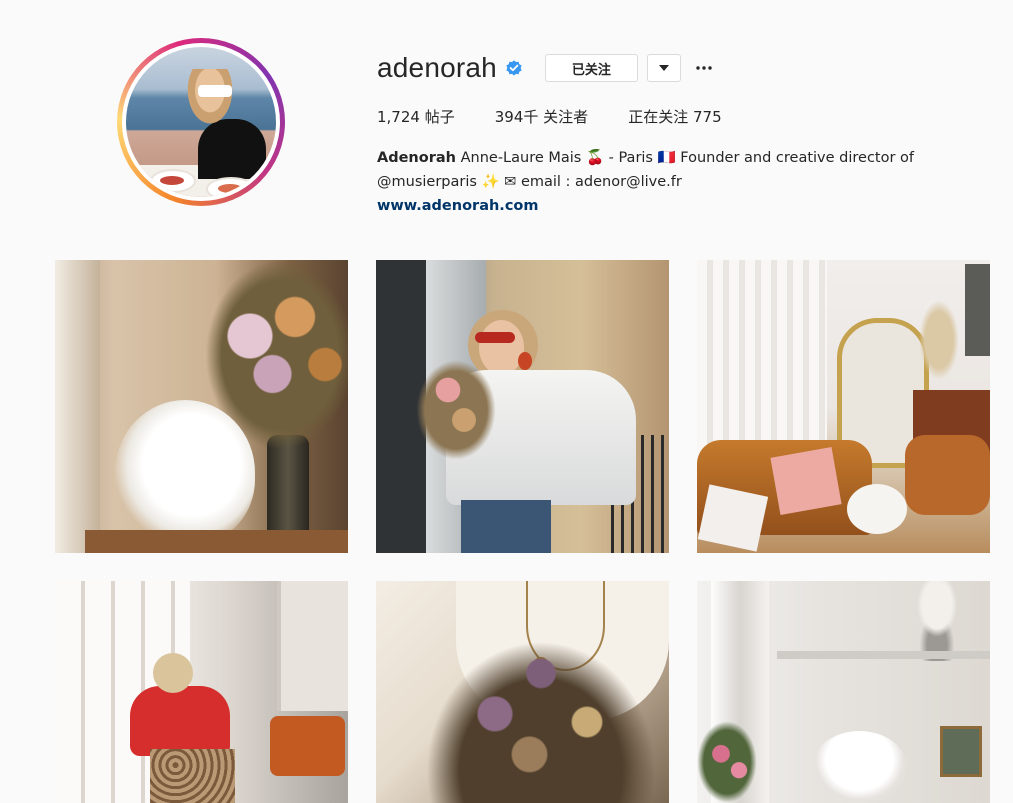 The height and width of the screenshot is (803, 1013). I want to click on more-options-button, so click(704, 68).